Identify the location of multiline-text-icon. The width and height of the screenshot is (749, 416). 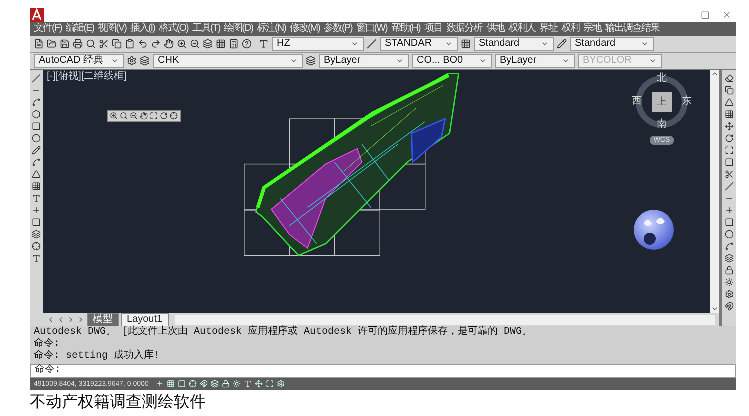
(36, 258).